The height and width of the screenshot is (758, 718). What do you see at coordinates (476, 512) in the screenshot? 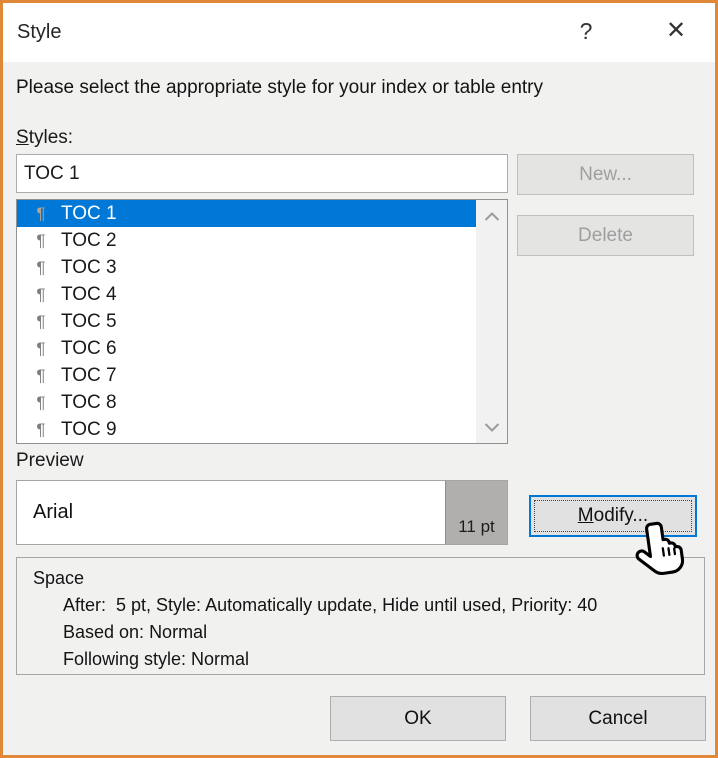
I see `preview-font-size: 11 pt` at bounding box center [476, 512].